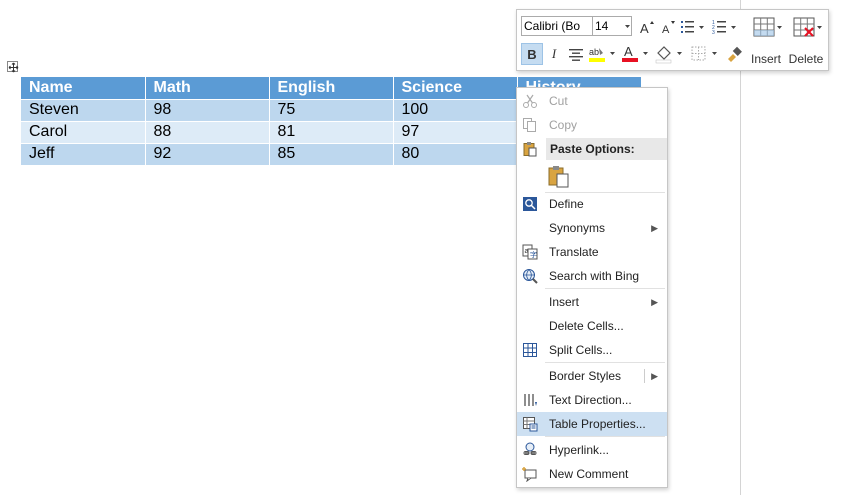 This screenshot has width=845, height=495. What do you see at coordinates (331, 153) in the screenshot?
I see `table-cell: 85` at bounding box center [331, 153].